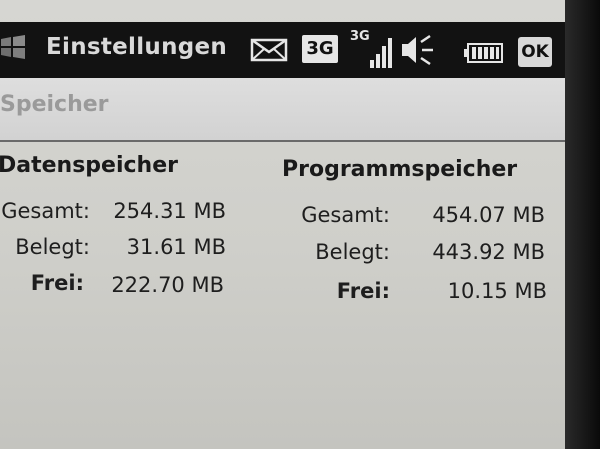  Describe the element at coordinates (269, 50) in the screenshot. I see `mail-icon` at that location.